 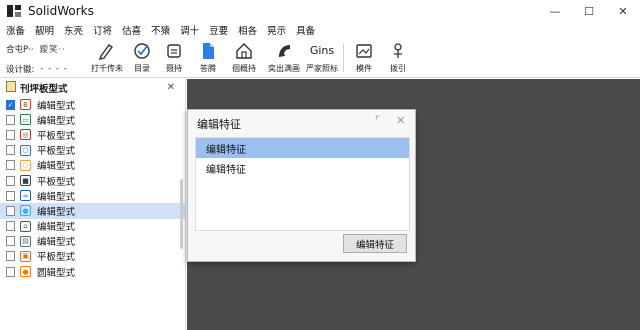 I want to click on tree-item: ● 编辑型式, so click(x=92, y=211).